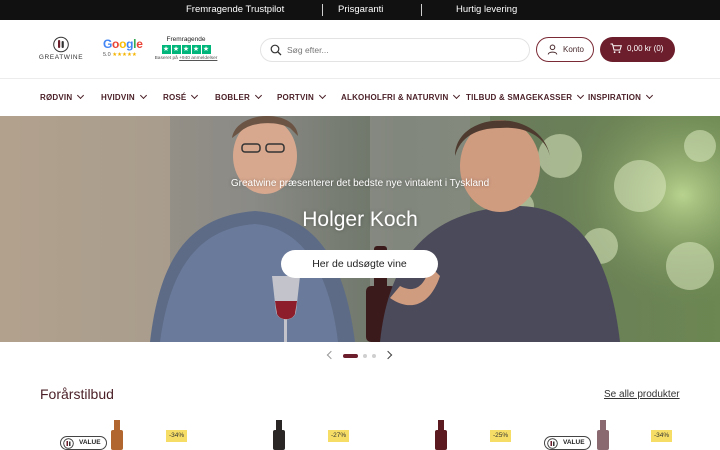 This screenshot has width=720, height=450. I want to click on google-rating: Google 5.0 ★★★★★, so click(123, 48).